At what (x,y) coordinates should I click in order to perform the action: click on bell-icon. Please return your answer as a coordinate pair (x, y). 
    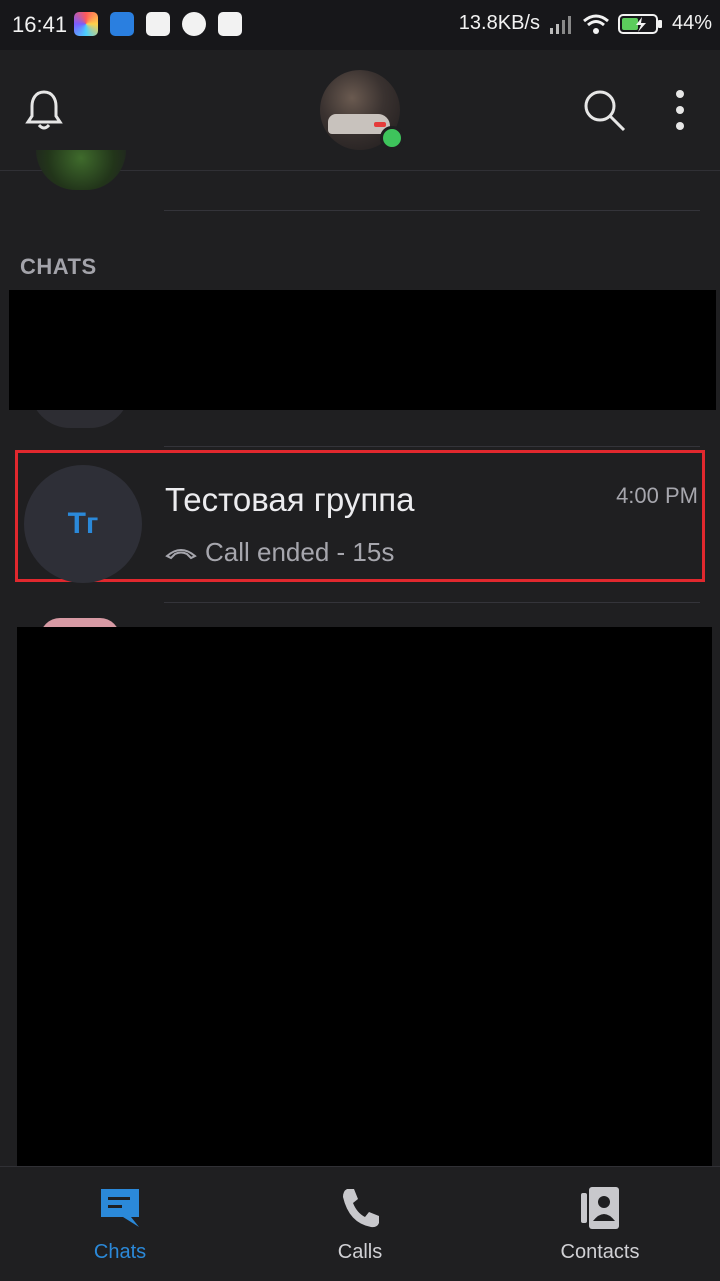
    Looking at the image, I should click on (44, 110).